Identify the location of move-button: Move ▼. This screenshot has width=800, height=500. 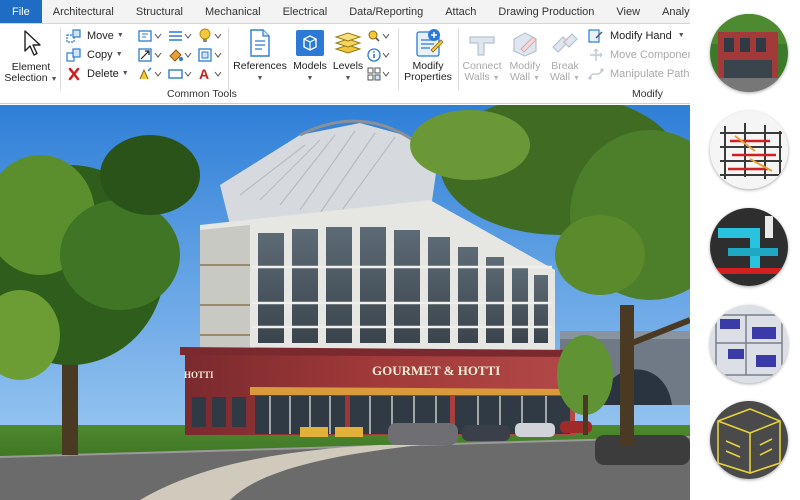
(95, 36).